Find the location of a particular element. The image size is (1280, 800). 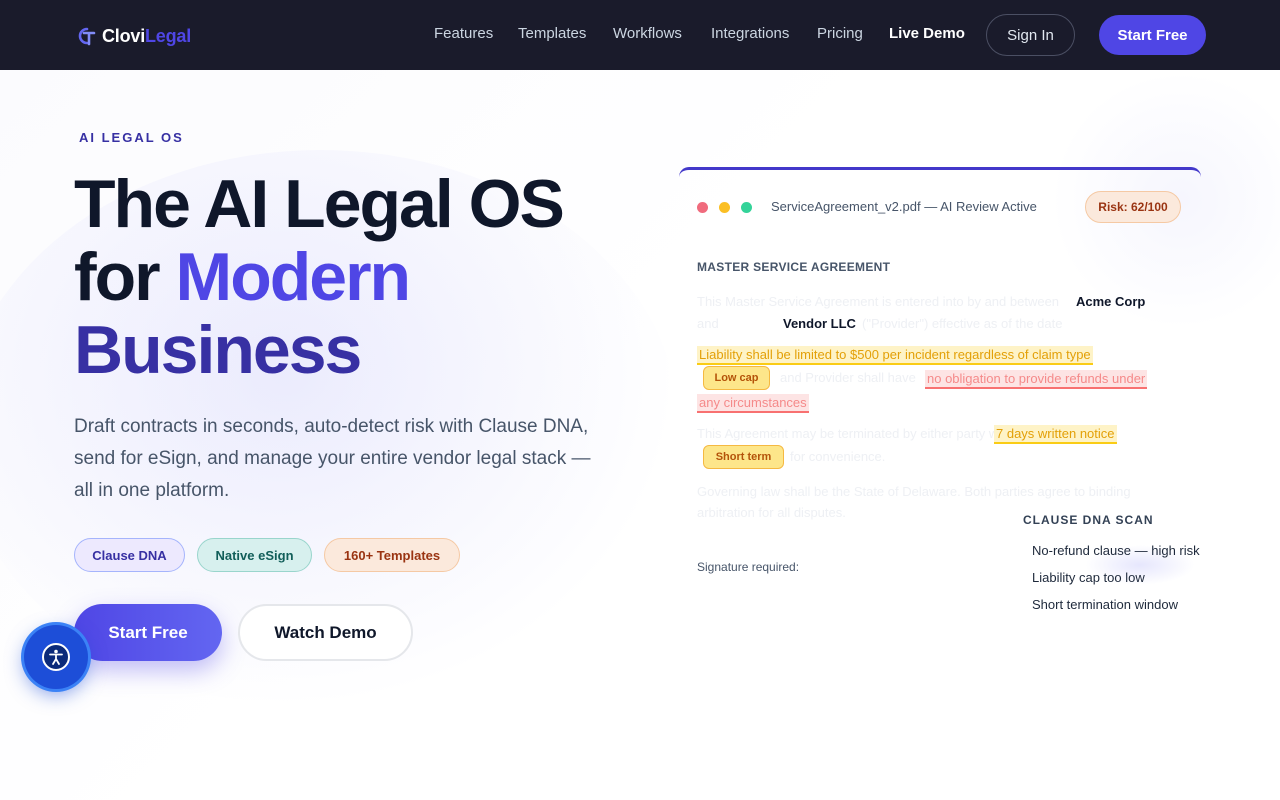

nav-link-features: Features is located at coordinates (463, 33).